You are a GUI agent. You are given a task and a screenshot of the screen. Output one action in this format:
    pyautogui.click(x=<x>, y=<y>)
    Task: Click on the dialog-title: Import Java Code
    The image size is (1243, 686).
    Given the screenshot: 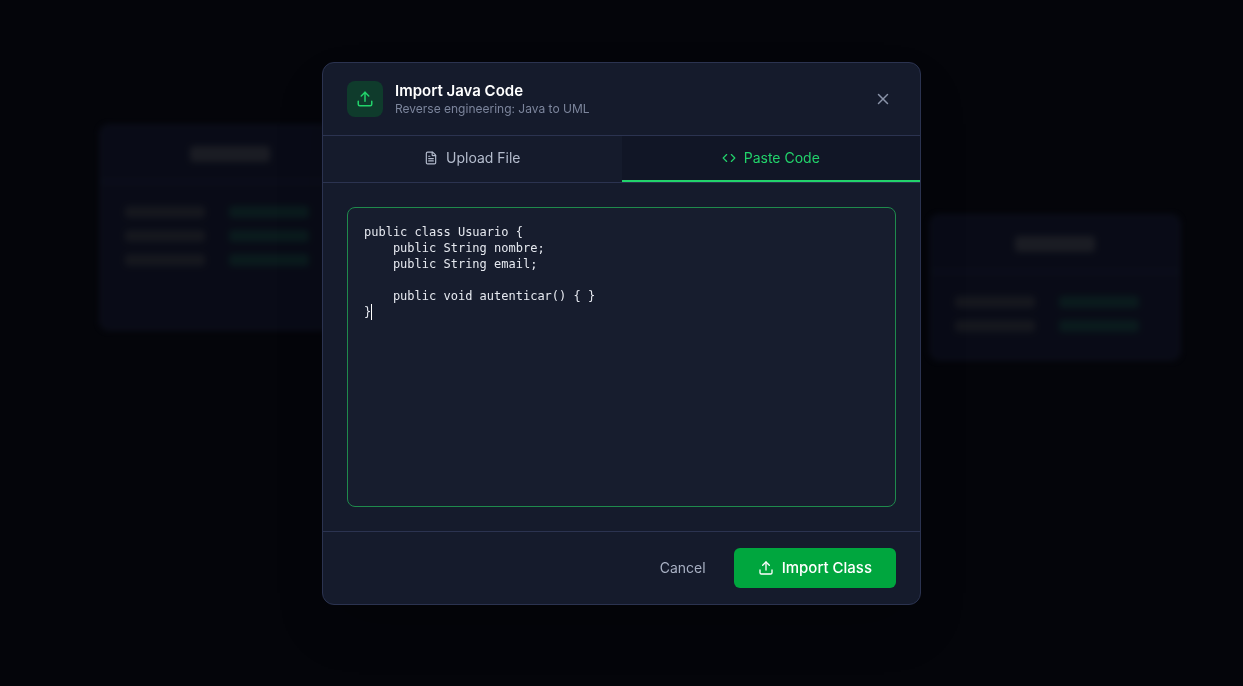 What is the action you would take?
    pyautogui.click(x=459, y=91)
    